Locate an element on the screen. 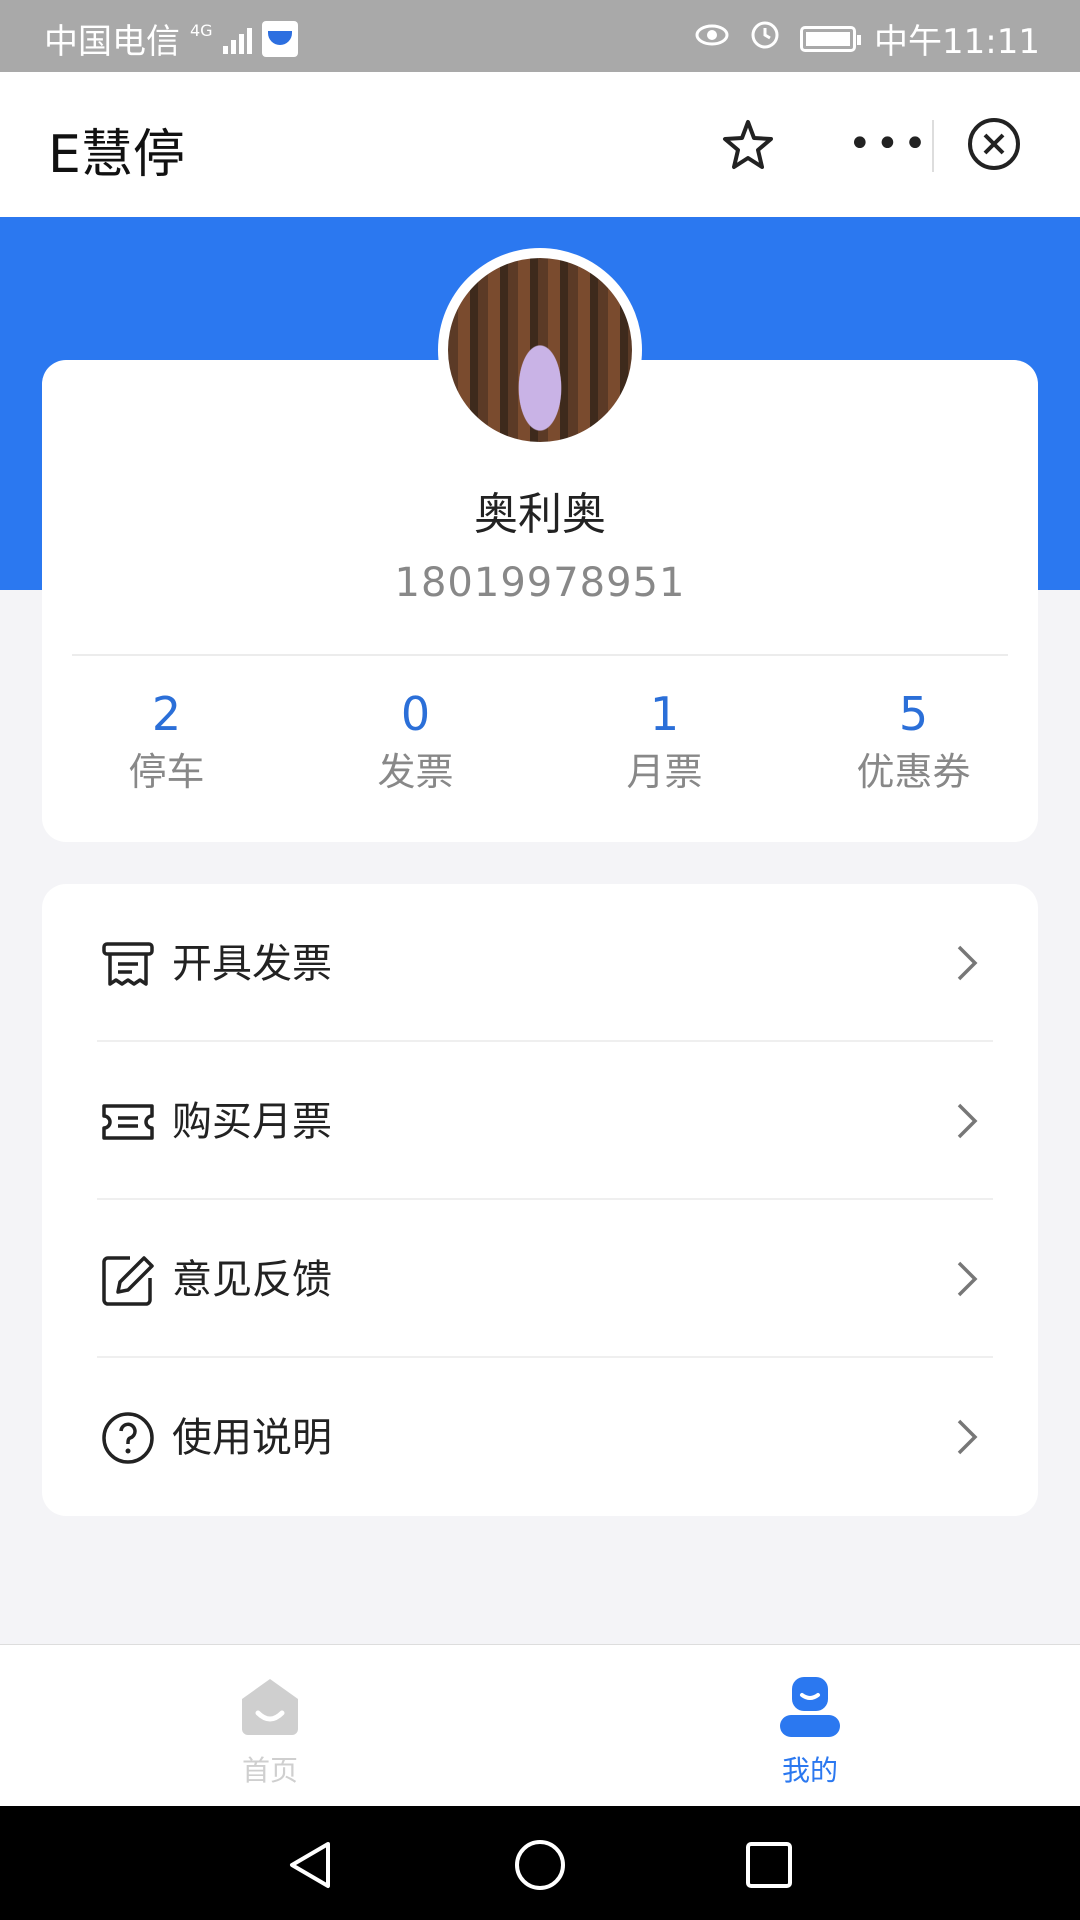 This screenshot has width=1080, height=1920. tab-bar: 首页 我的 is located at coordinates (540, 1725).